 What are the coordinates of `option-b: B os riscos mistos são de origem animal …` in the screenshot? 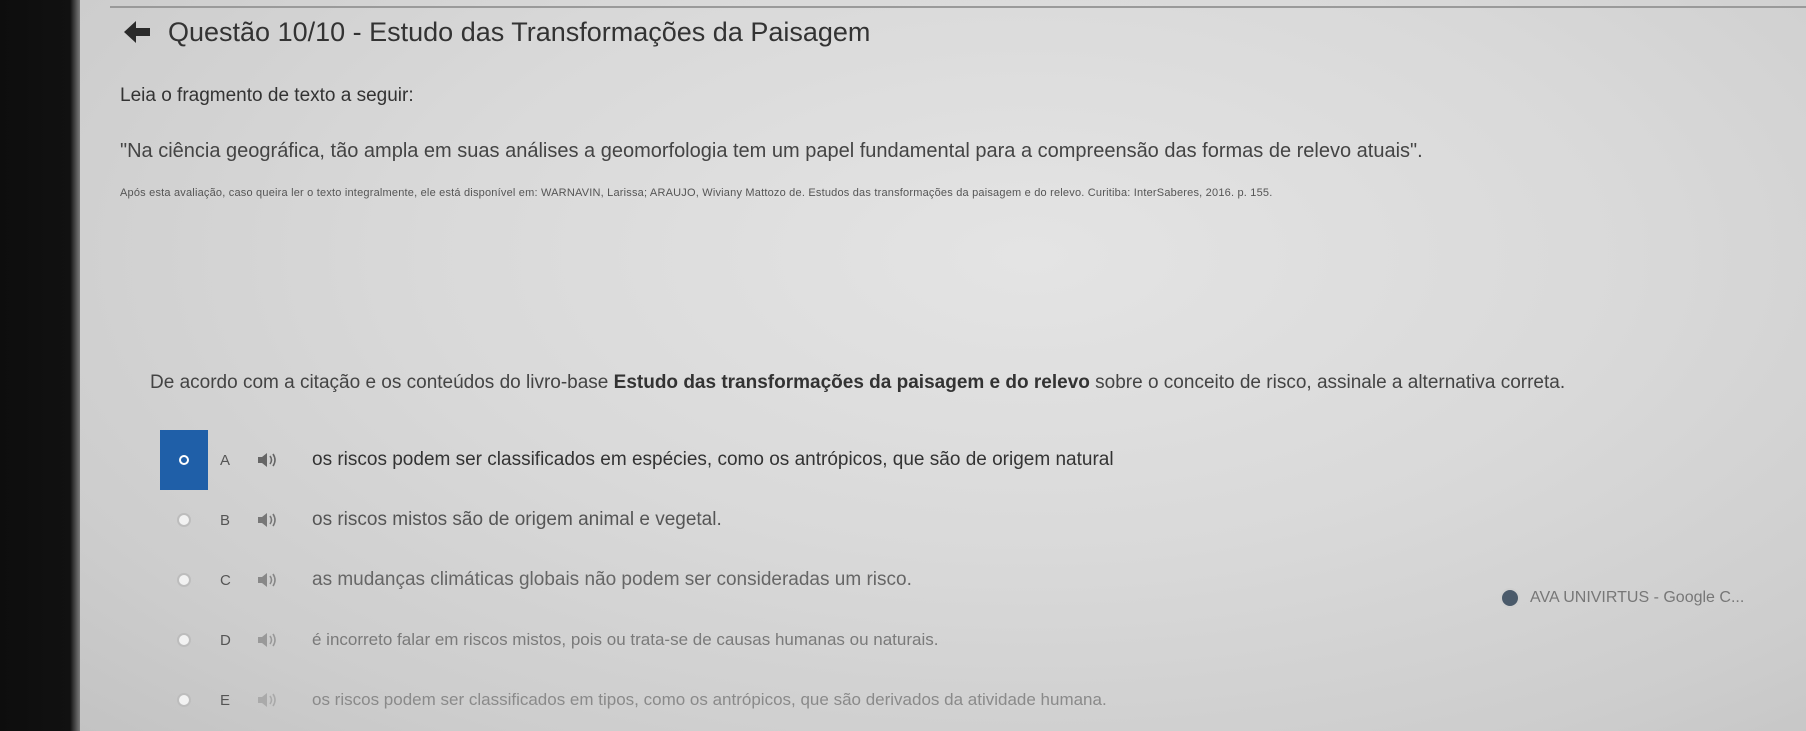 It's located at (441, 520).